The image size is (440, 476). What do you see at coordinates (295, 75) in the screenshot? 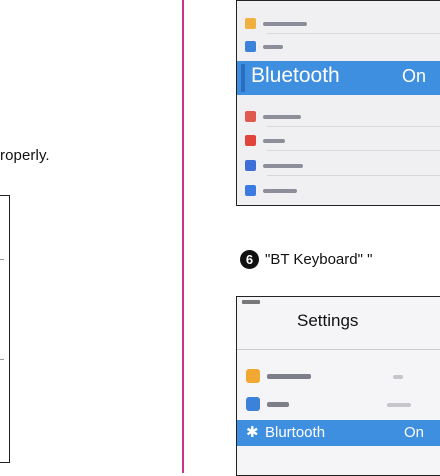
I see `bluetooth-label: Bluetooth` at bounding box center [295, 75].